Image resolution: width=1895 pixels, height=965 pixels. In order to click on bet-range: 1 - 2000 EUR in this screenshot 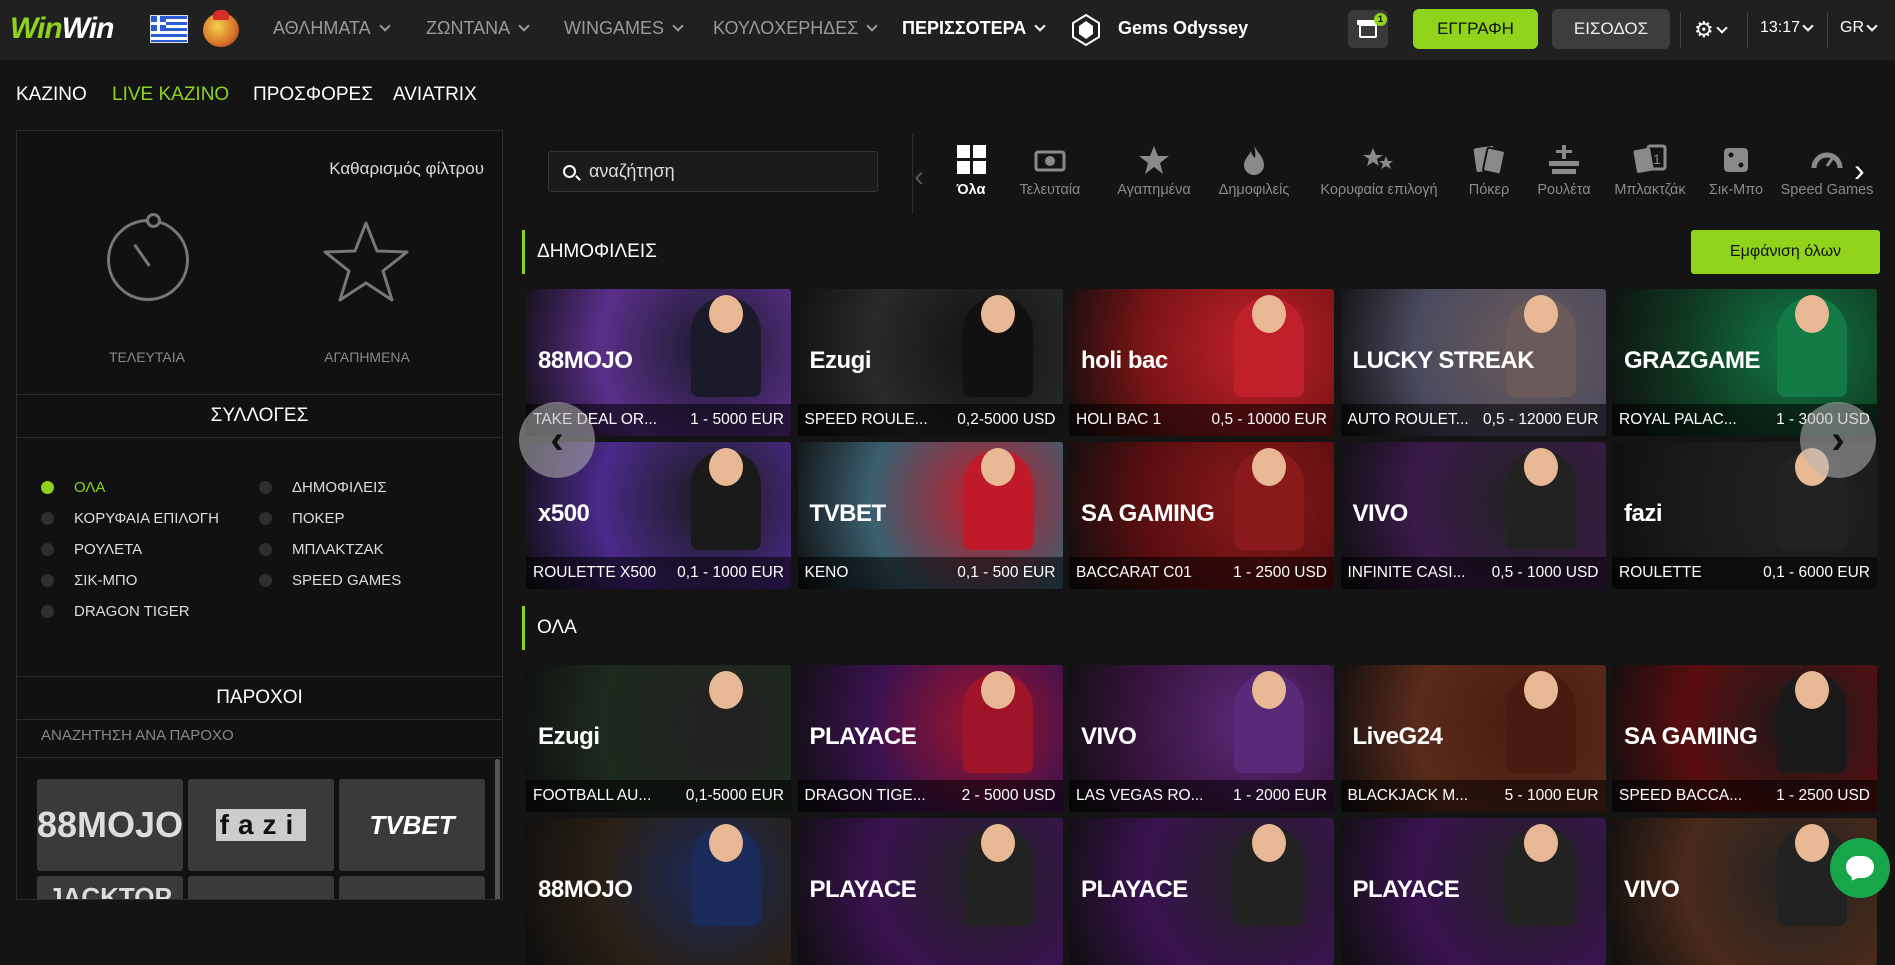, I will do `click(1280, 795)`.